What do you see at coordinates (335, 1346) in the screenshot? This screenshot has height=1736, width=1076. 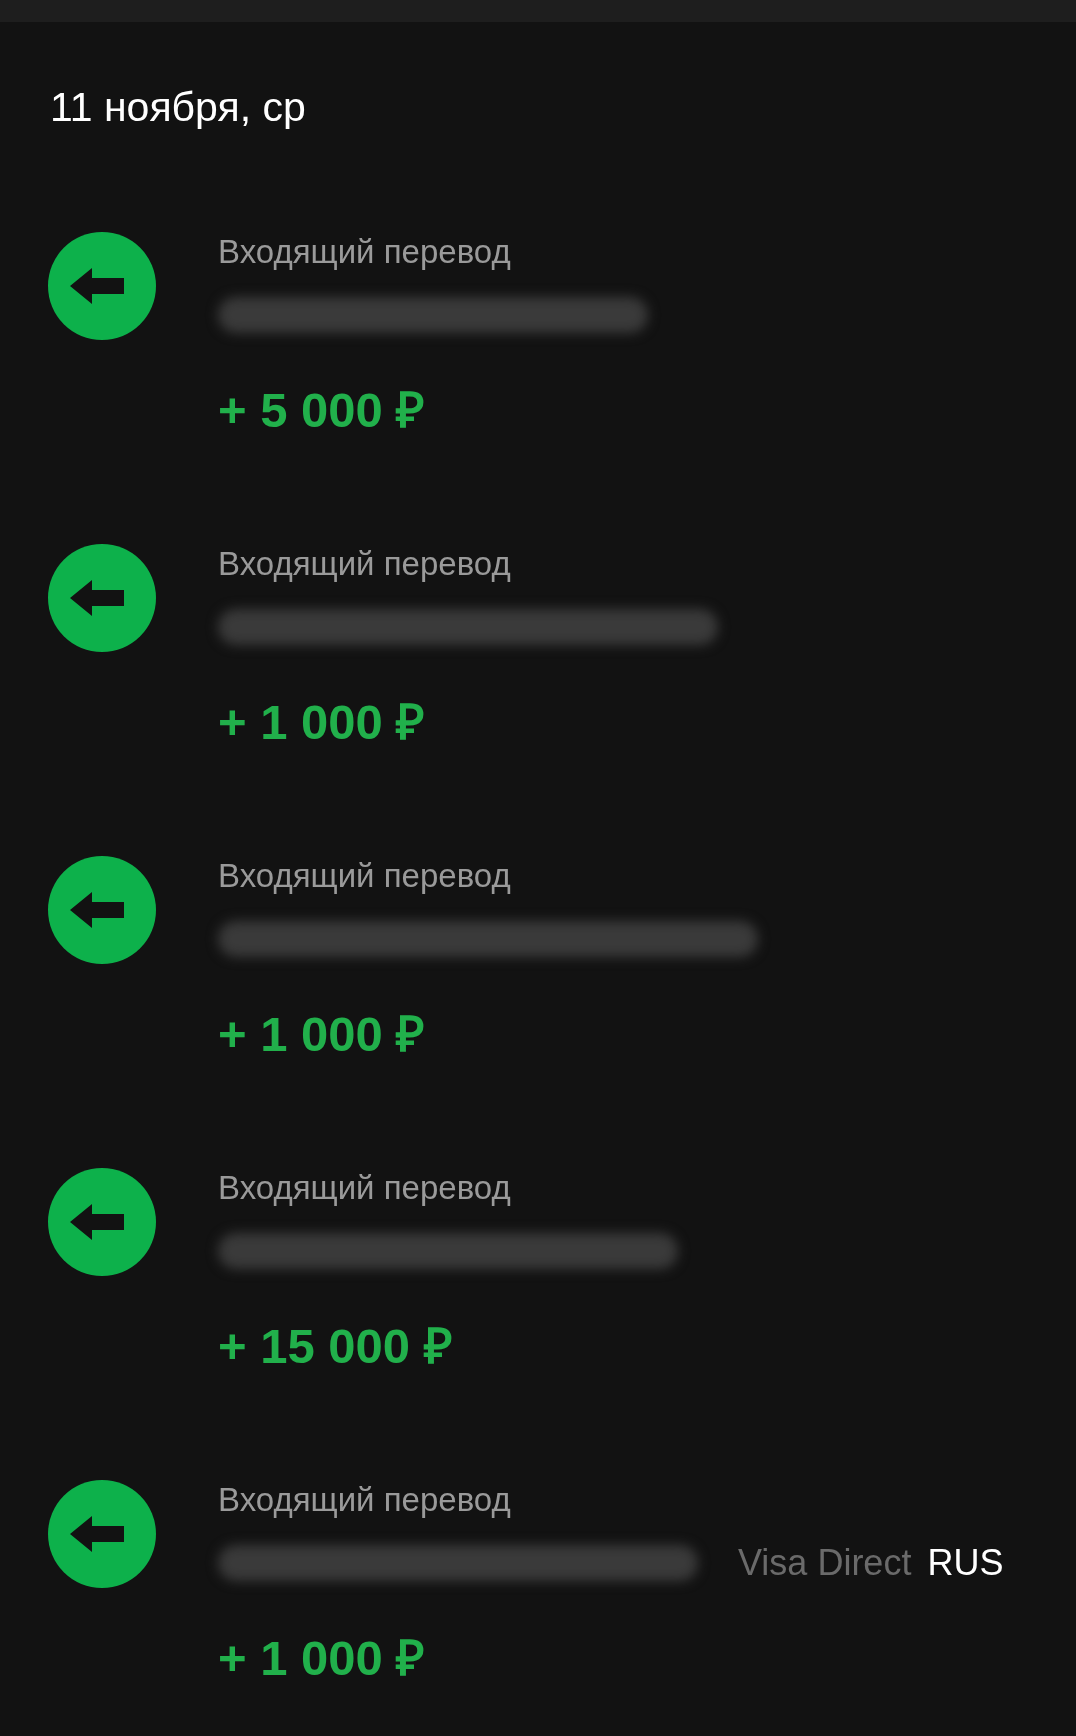 I see `amount: + 15 000 ₽` at bounding box center [335, 1346].